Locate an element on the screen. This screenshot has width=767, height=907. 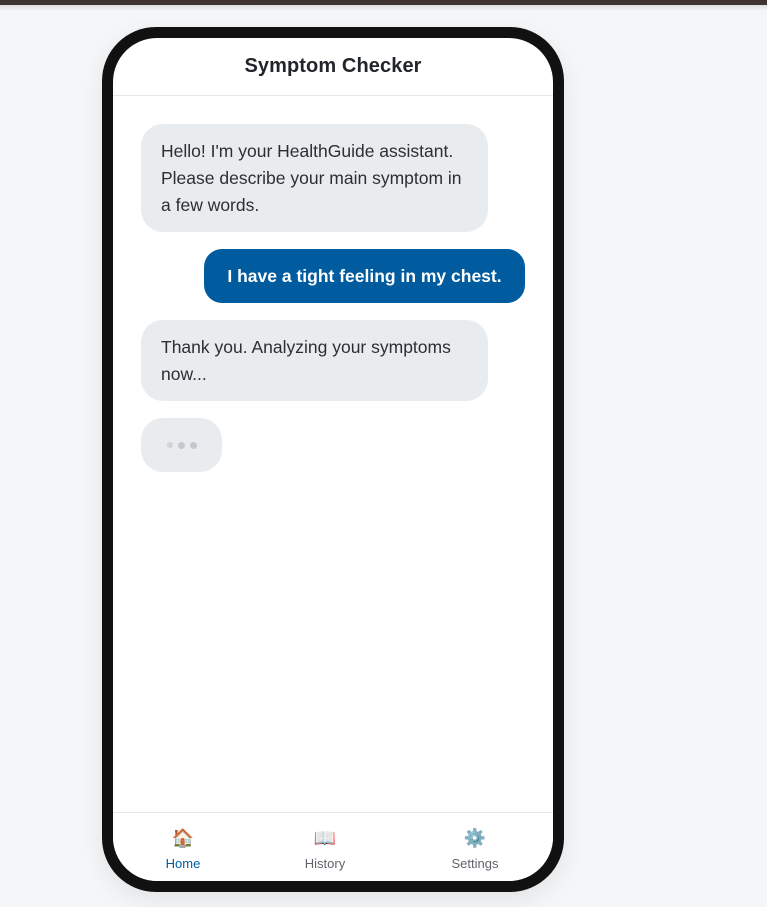
nav-label-history: History is located at coordinates (325, 863).